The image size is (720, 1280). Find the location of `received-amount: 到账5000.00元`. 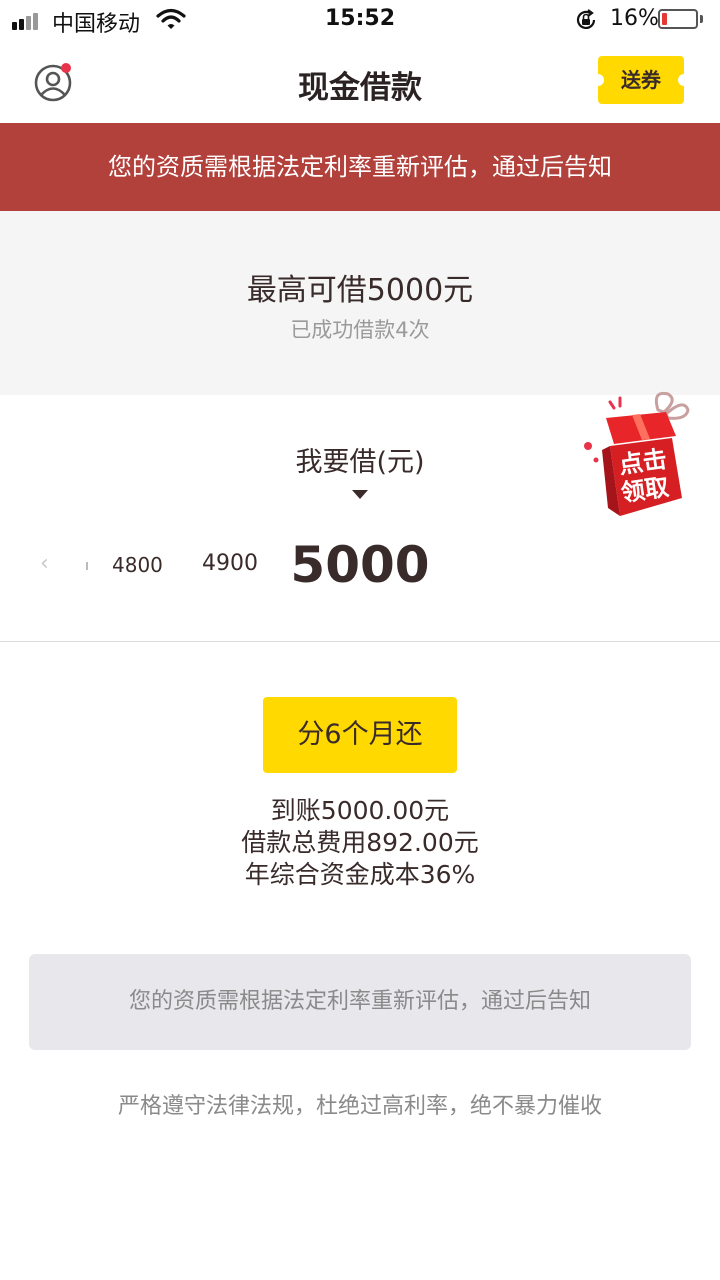

received-amount: 到账5000.00元 is located at coordinates (360, 810).